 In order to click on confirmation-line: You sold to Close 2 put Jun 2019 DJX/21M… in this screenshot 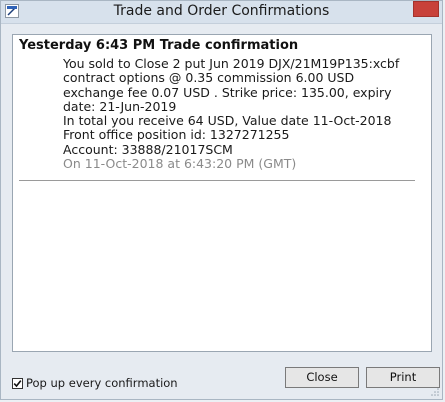, I will do `click(231, 63)`.